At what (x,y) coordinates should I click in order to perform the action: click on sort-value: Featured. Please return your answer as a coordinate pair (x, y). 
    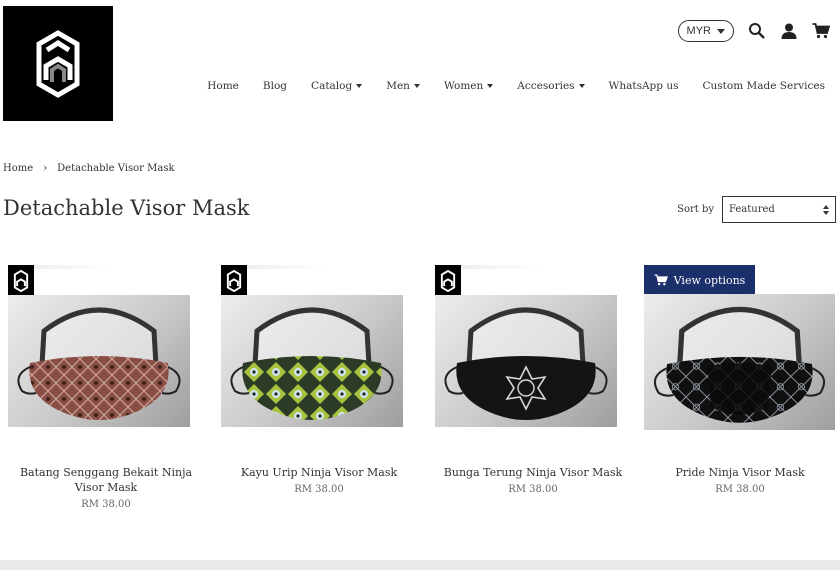
    Looking at the image, I should click on (752, 209).